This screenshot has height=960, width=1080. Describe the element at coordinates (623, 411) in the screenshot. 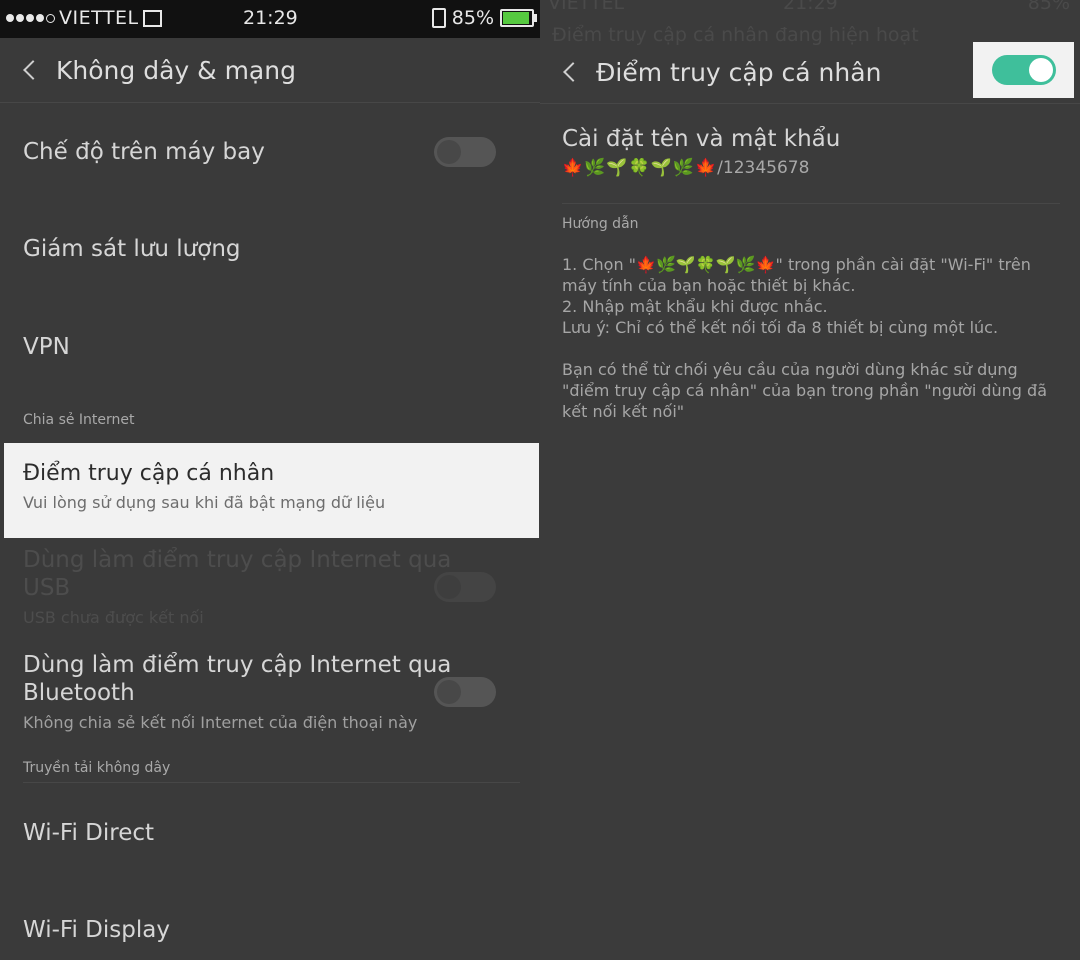

I see `guide-line: kết nối kết nối"` at that location.